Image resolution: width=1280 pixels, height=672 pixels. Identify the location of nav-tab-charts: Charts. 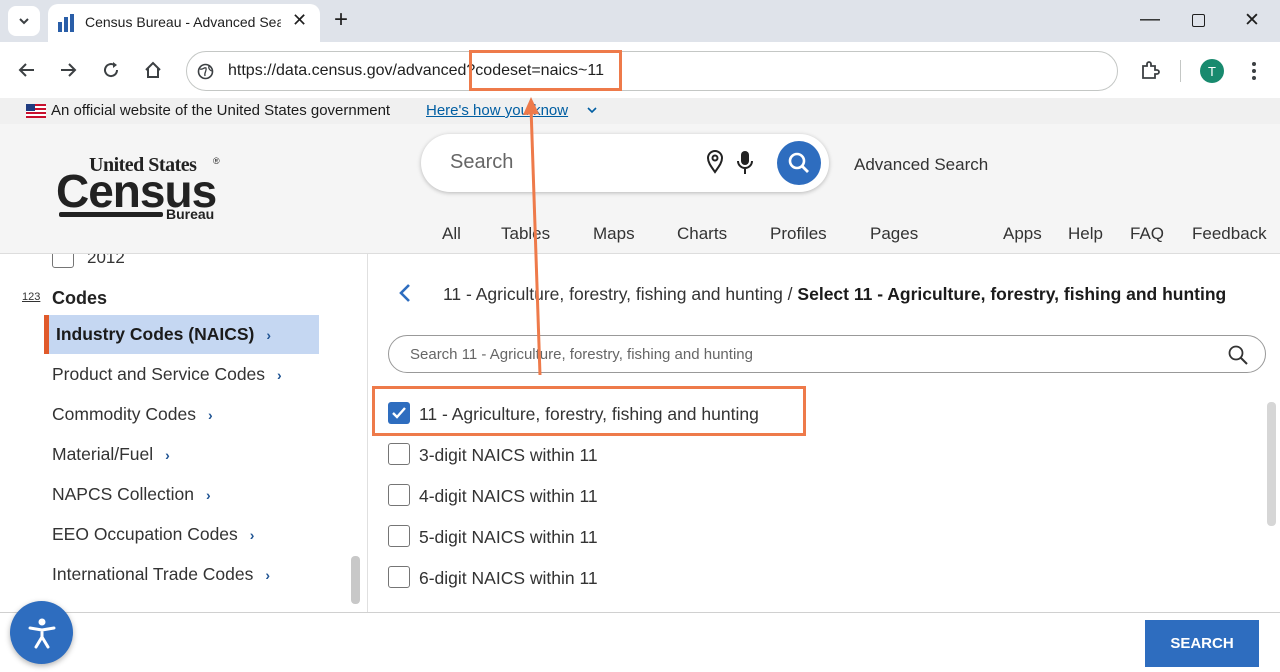
(702, 234).